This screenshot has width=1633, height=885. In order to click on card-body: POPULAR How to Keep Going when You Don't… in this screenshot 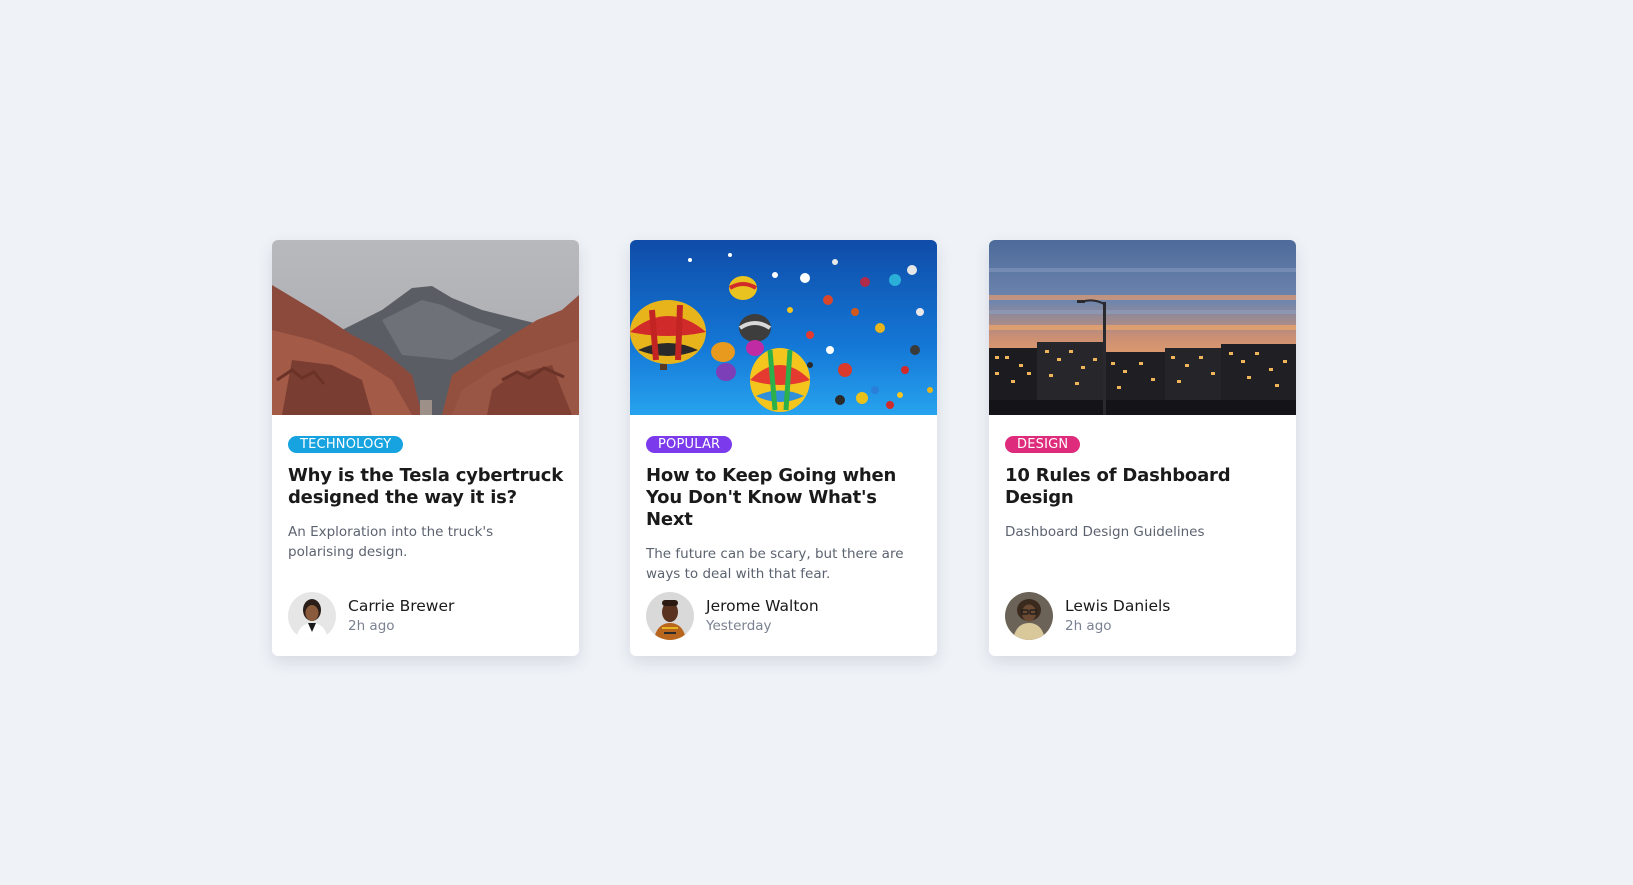, I will do `click(783, 544)`.